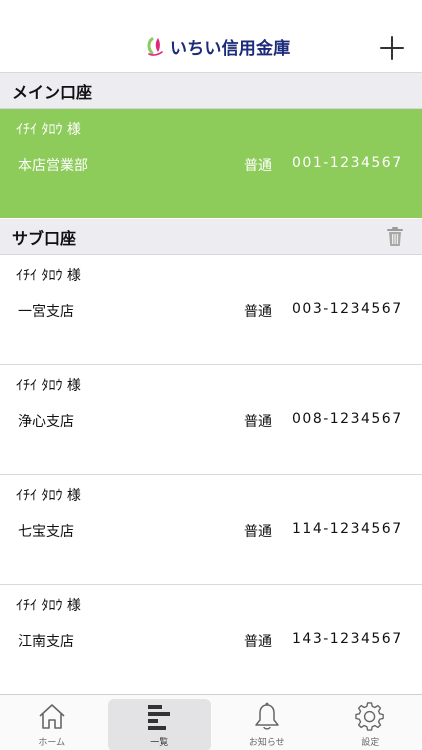 This screenshot has height=750, width=422. Describe the element at coordinates (211, 237) in the screenshot. I see `sub-account-section-header: サブ口座` at that location.